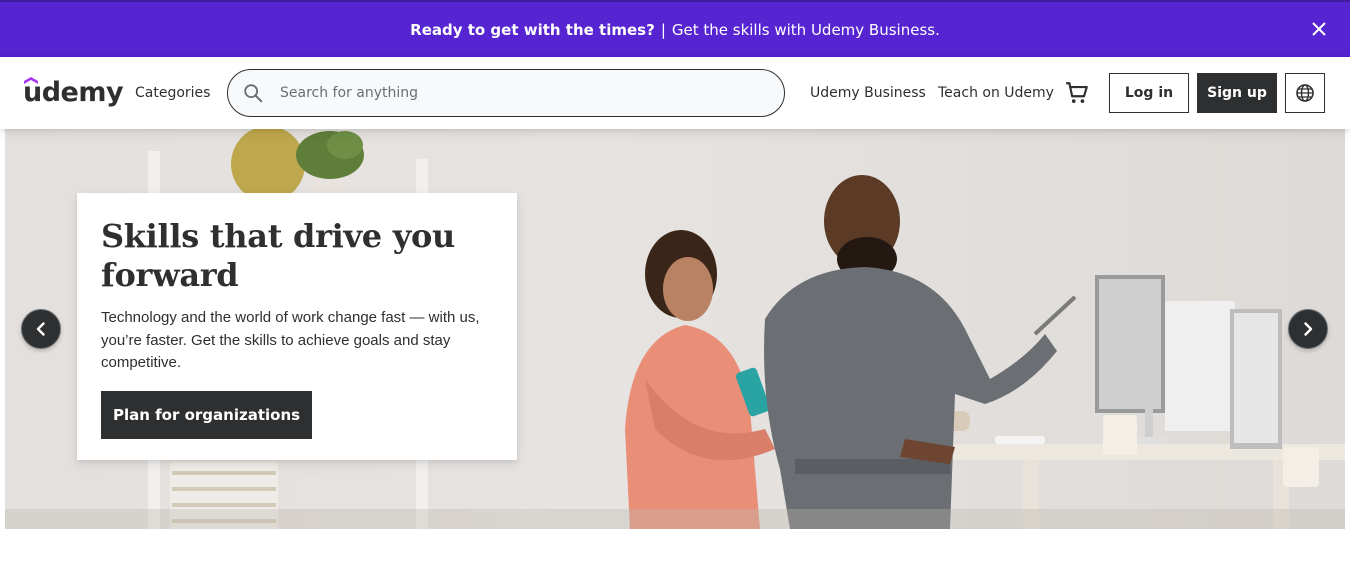 The height and width of the screenshot is (567, 1350). Describe the element at coordinates (520, 93) in the screenshot. I see `search-input` at that location.